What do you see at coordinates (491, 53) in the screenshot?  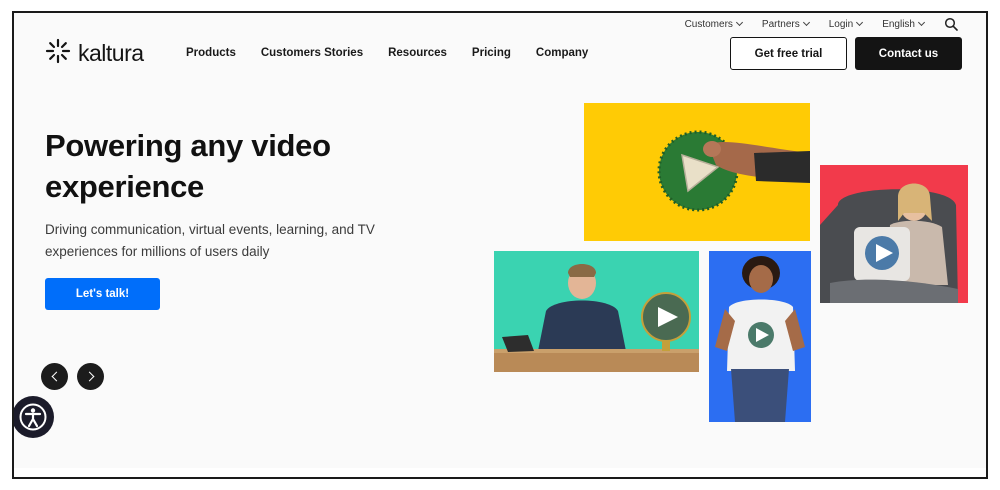 I see `nav-pricing: Pricing` at bounding box center [491, 53].